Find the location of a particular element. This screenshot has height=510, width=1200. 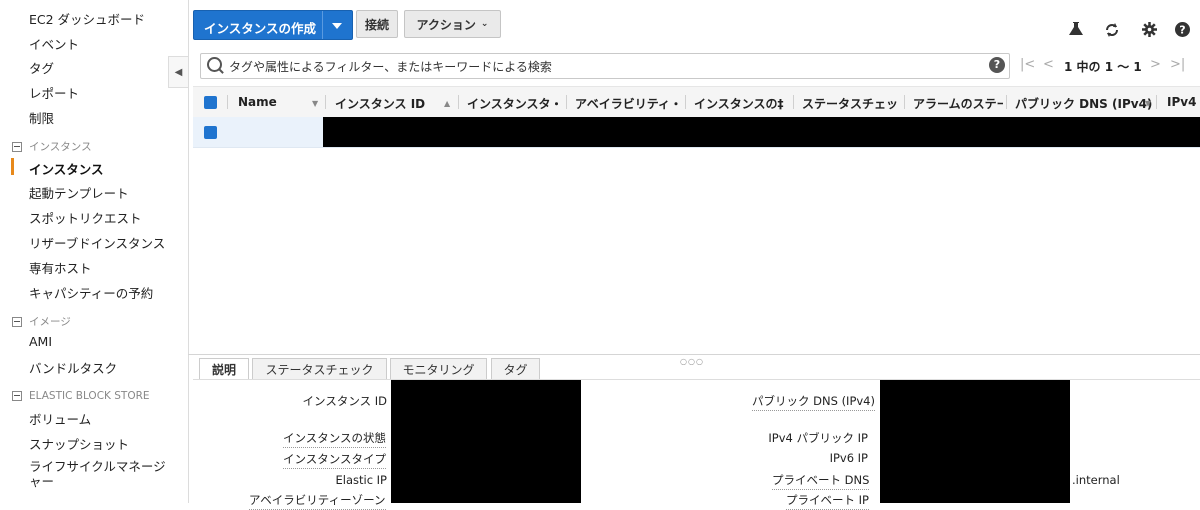

sidebar-group-label: イメージ is located at coordinates (50, 322).